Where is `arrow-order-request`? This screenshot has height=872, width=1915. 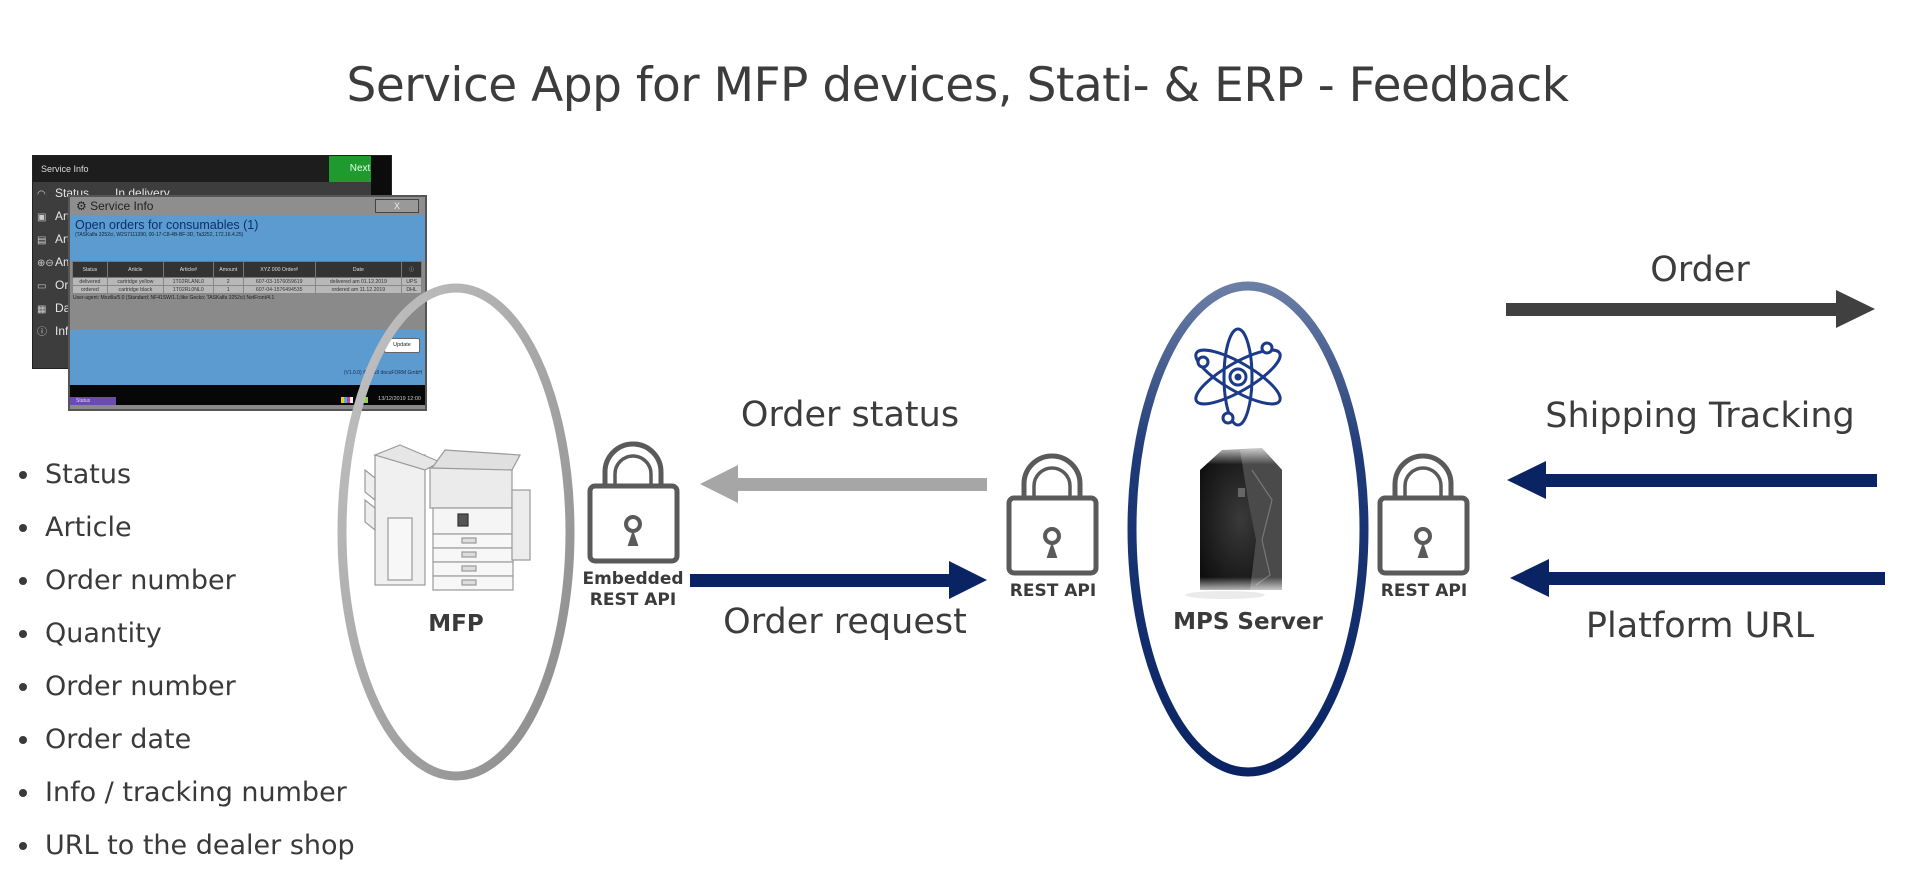 arrow-order-request is located at coordinates (838, 580).